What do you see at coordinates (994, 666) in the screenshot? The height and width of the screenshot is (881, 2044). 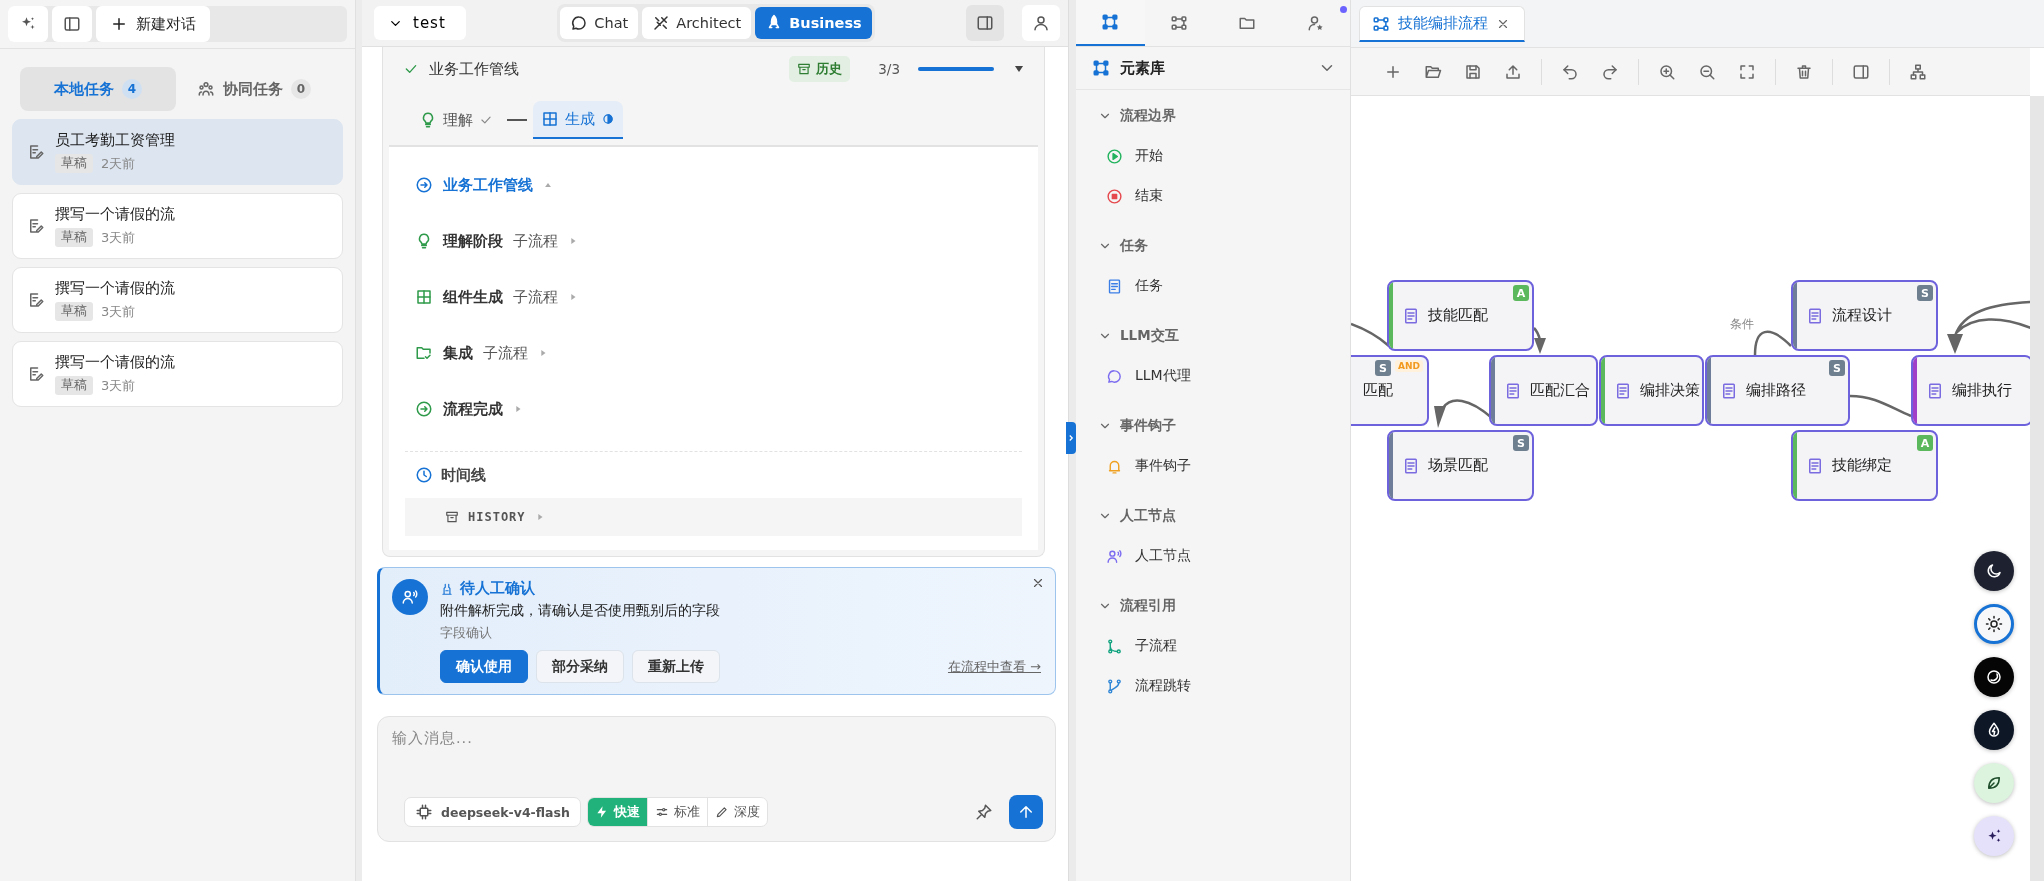 I see `view-in-flow-link: 在流程中查看 →` at bounding box center [994, 666].